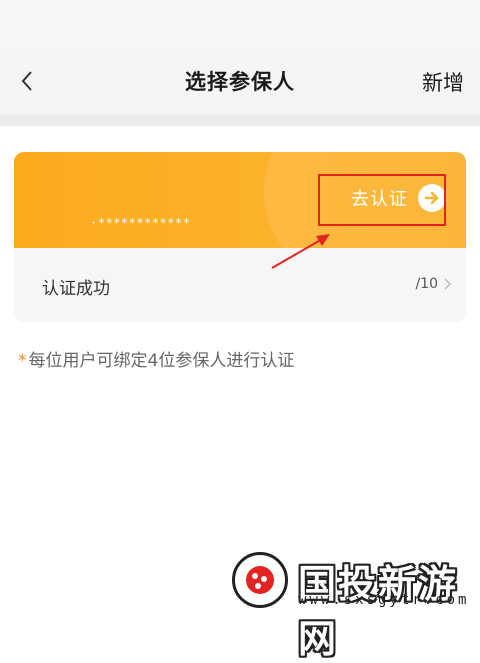  I want to click on binding-count-label: /10, so click(426, 284).